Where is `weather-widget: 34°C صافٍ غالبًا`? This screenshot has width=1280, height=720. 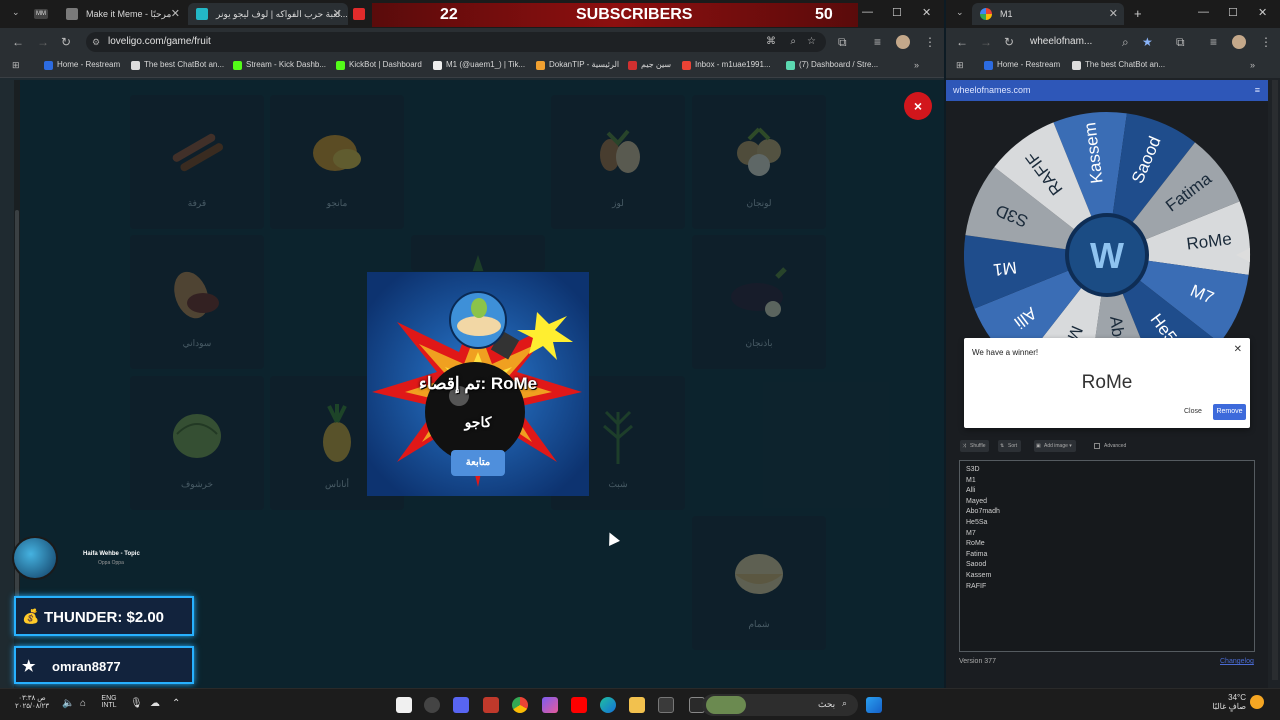 weather-widget: 34°C صافٍ غالبًا is located at coordinates (1226, 702).